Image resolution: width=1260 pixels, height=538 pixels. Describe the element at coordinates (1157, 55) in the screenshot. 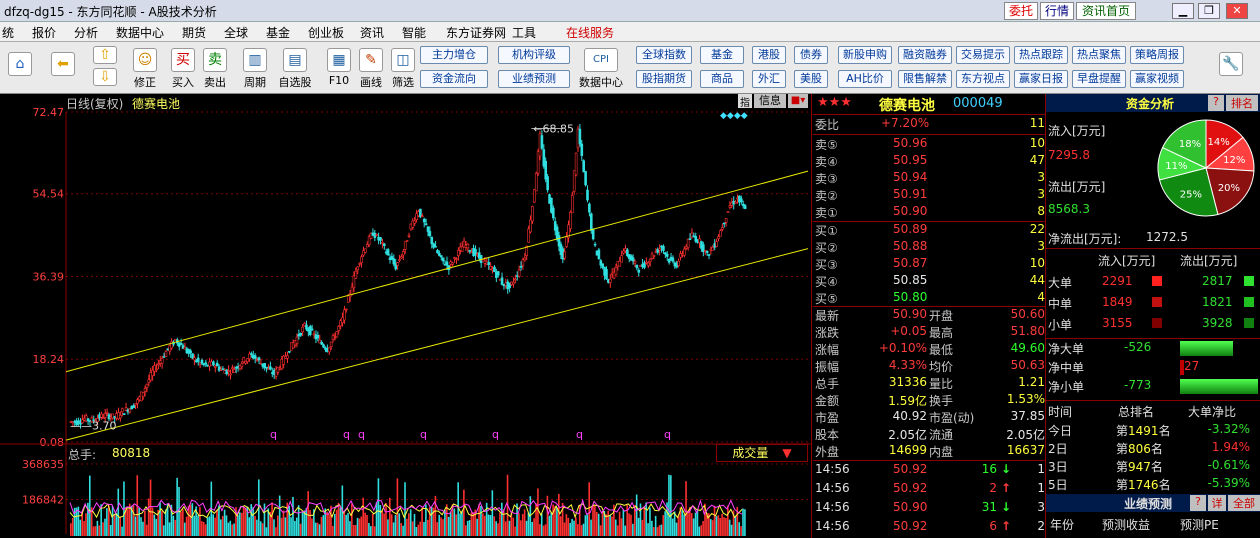

I see `toolbar-button-17: 策略周报` at that location.